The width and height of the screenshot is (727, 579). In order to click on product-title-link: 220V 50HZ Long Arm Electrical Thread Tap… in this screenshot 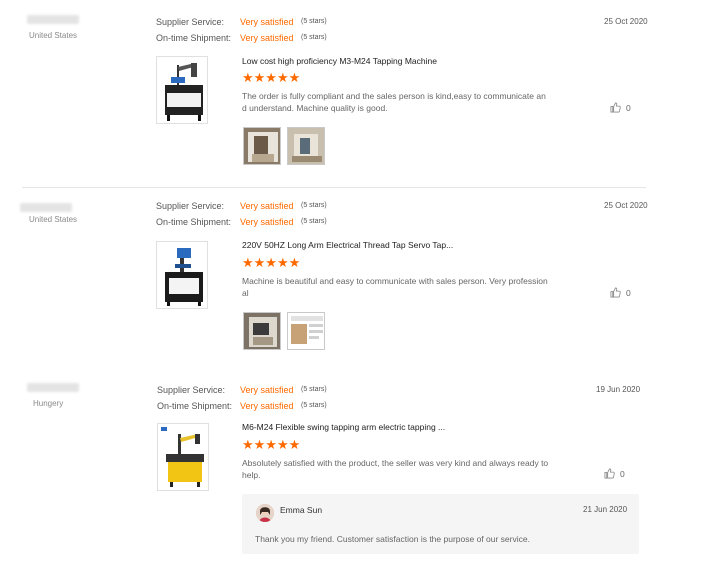, I will do `click(347, 245)`.